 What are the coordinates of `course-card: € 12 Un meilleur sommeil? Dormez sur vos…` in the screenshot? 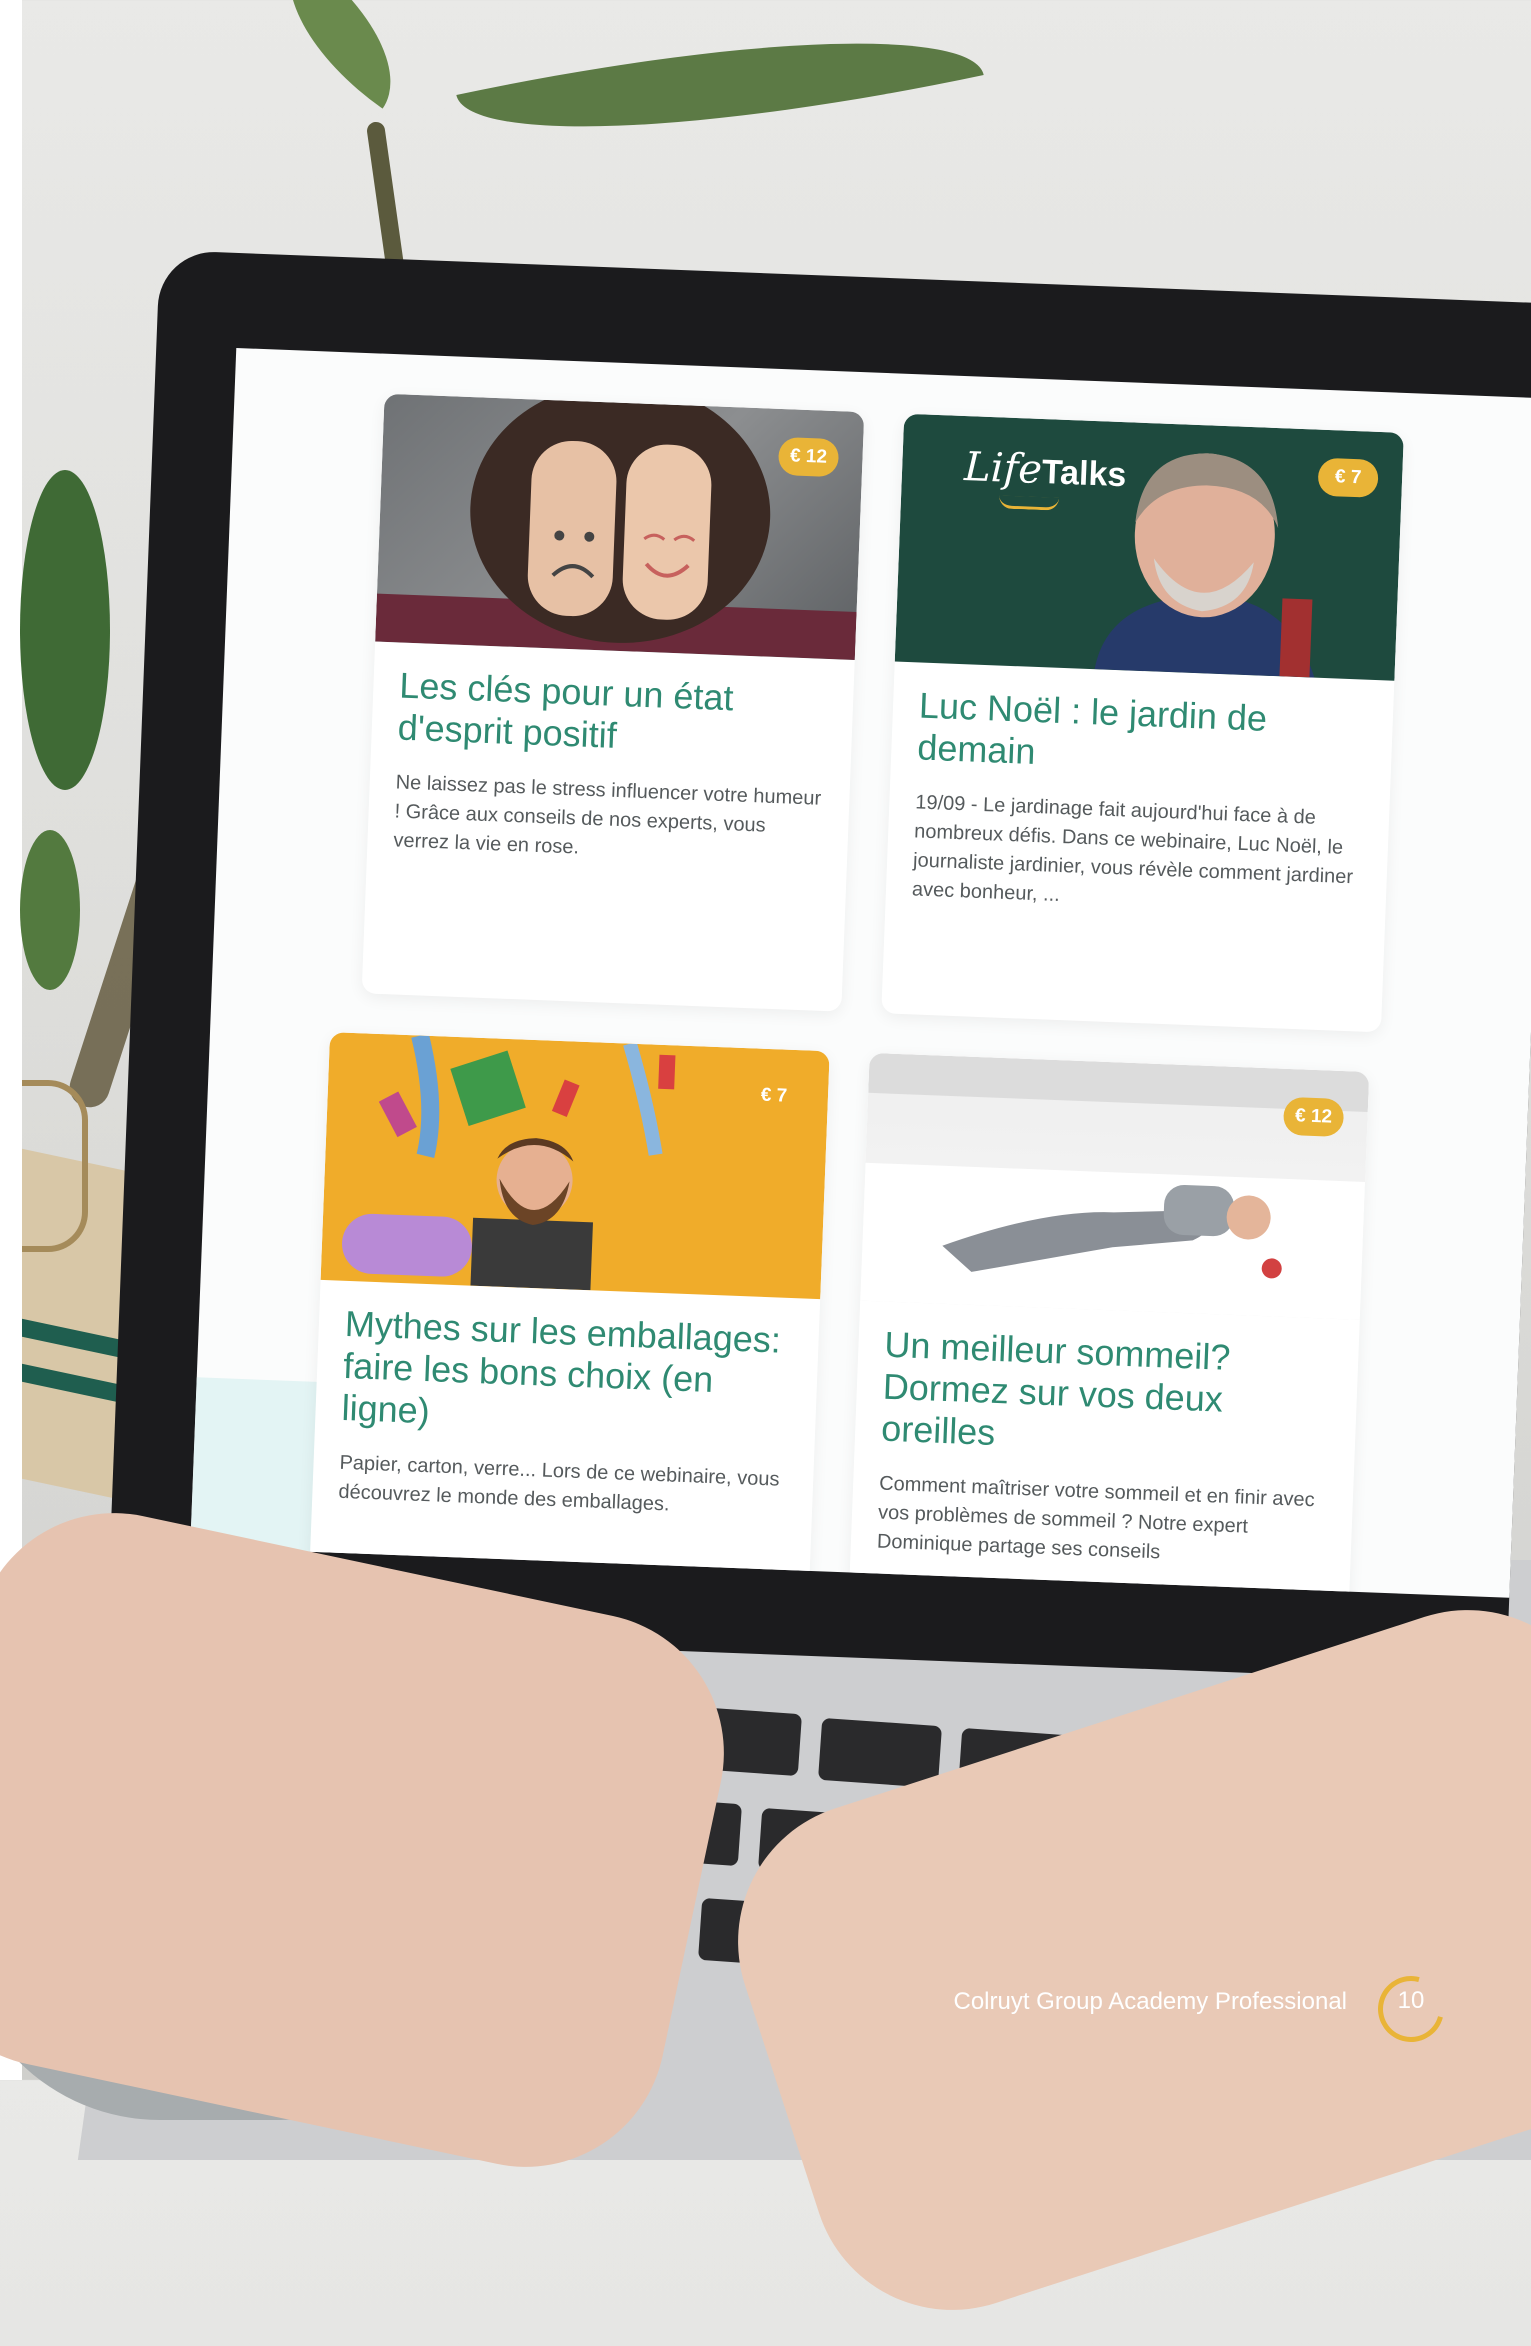 It's located at (1109, 1325).